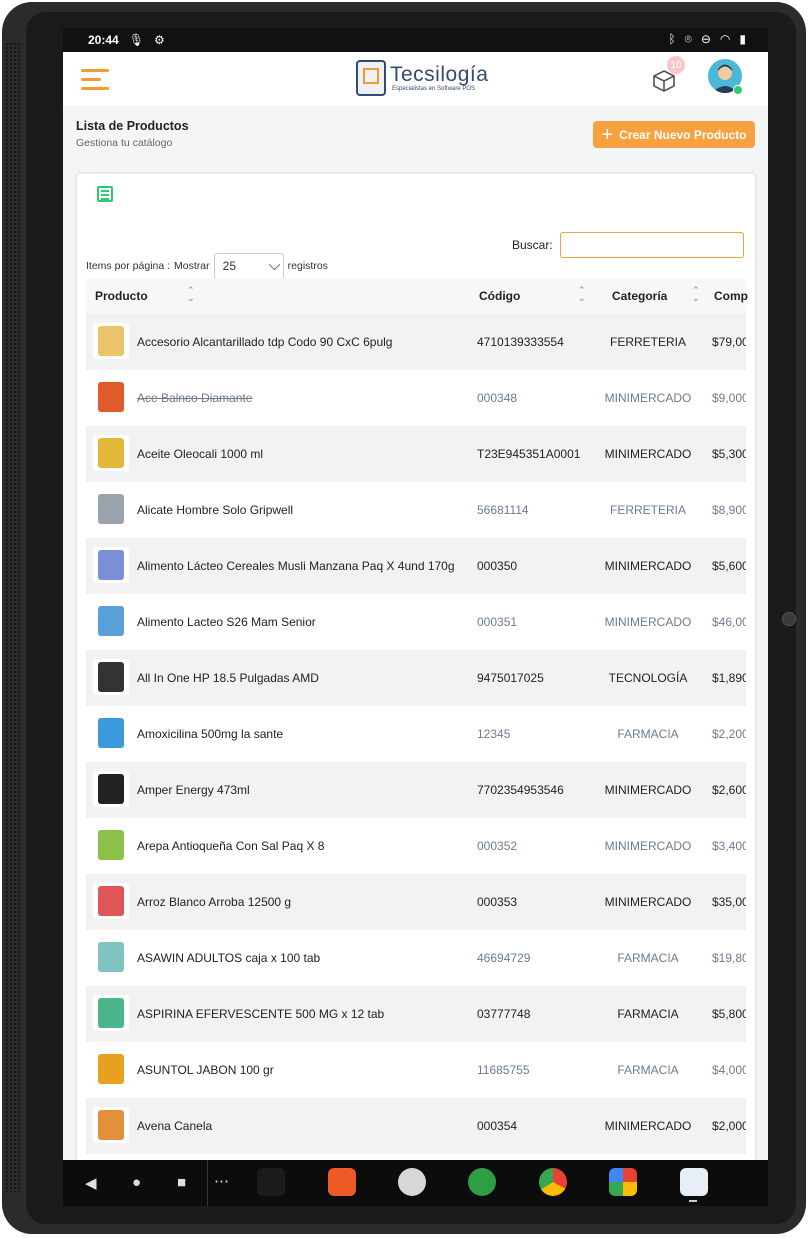  I want to click on food-app-icon, so click(482, 1182).